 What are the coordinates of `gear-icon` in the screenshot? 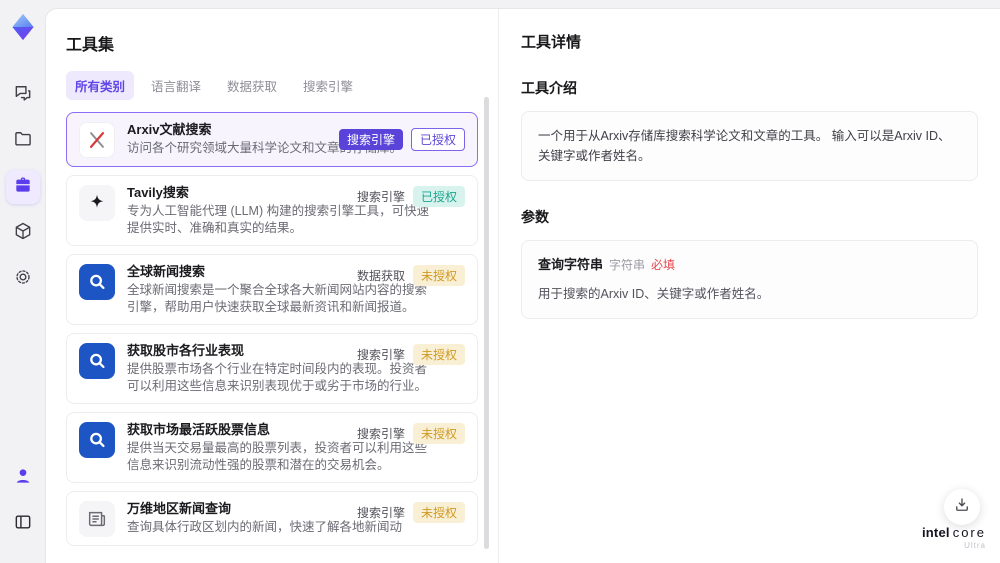 It's located at (23, 279).